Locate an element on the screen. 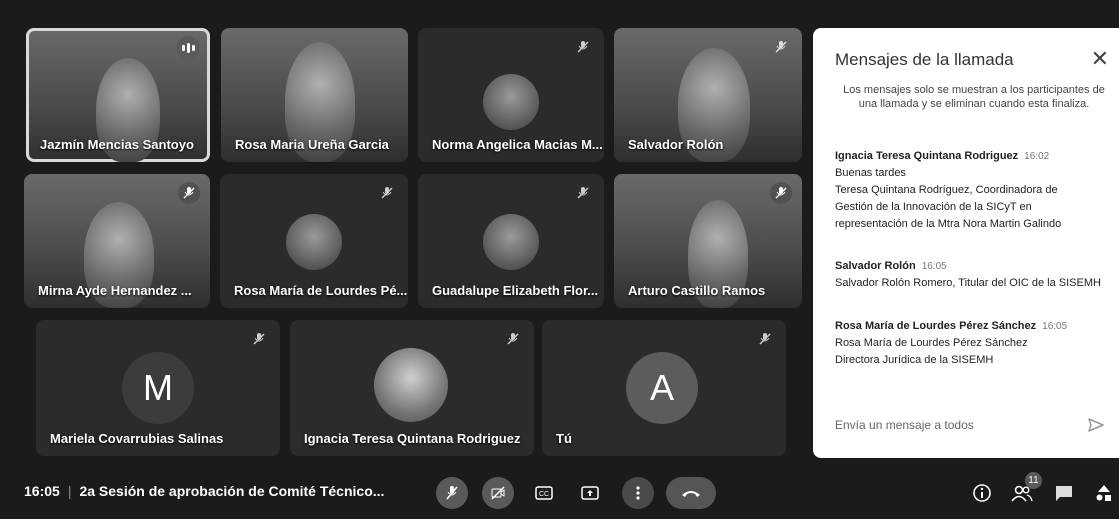 This screenshot has height=519, width=1119. meeting-details-button is located at coordinates (982, 493).